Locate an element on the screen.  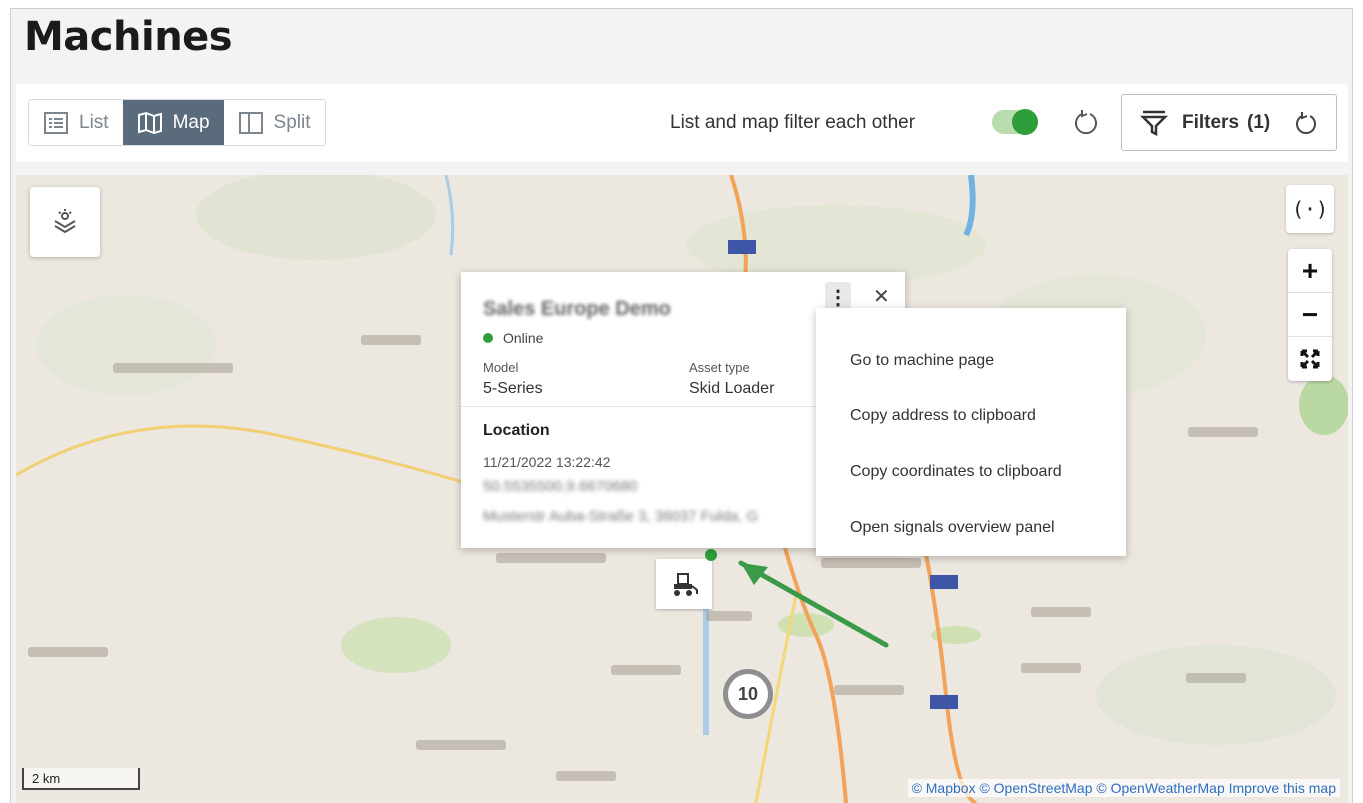
reset-sync-icon is located at coordinates (1086, 122).